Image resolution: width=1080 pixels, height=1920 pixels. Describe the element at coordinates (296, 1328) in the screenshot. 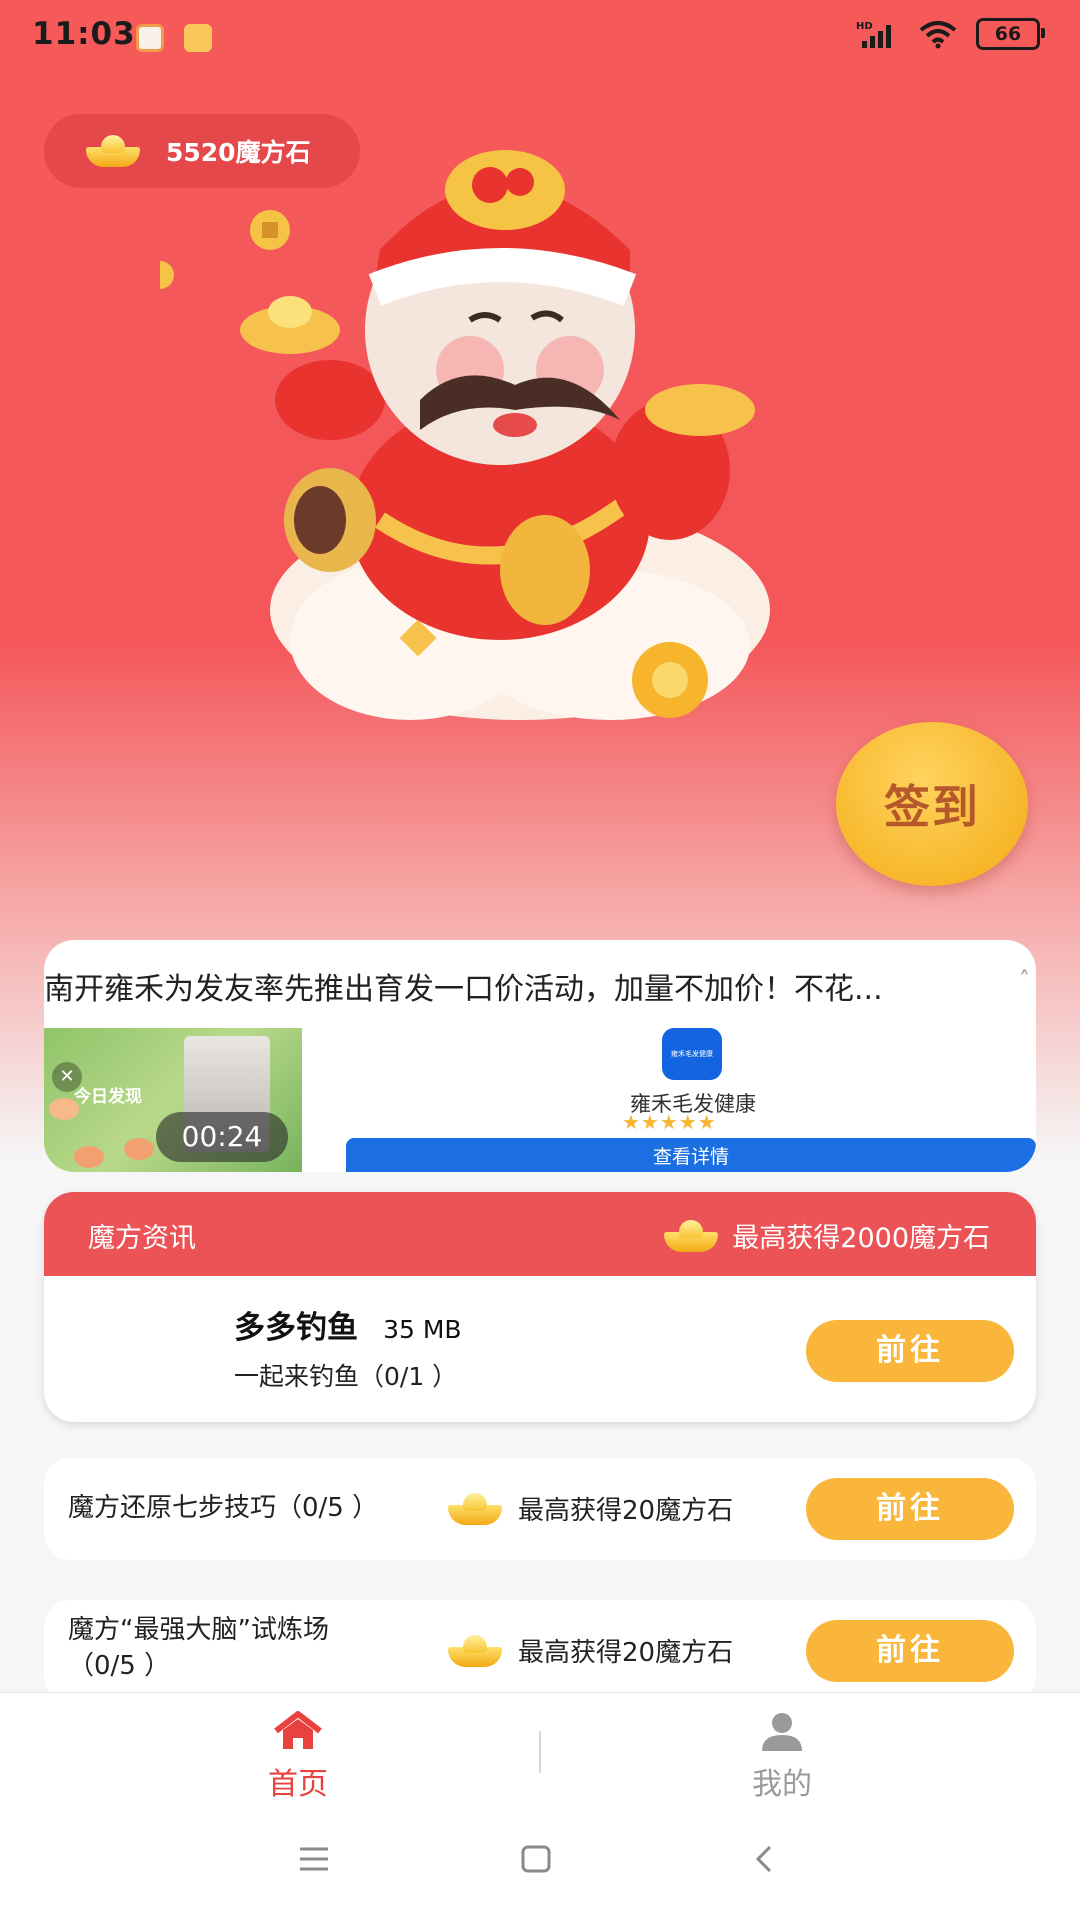

I see `app-name: 多多钓鱼` at that location.